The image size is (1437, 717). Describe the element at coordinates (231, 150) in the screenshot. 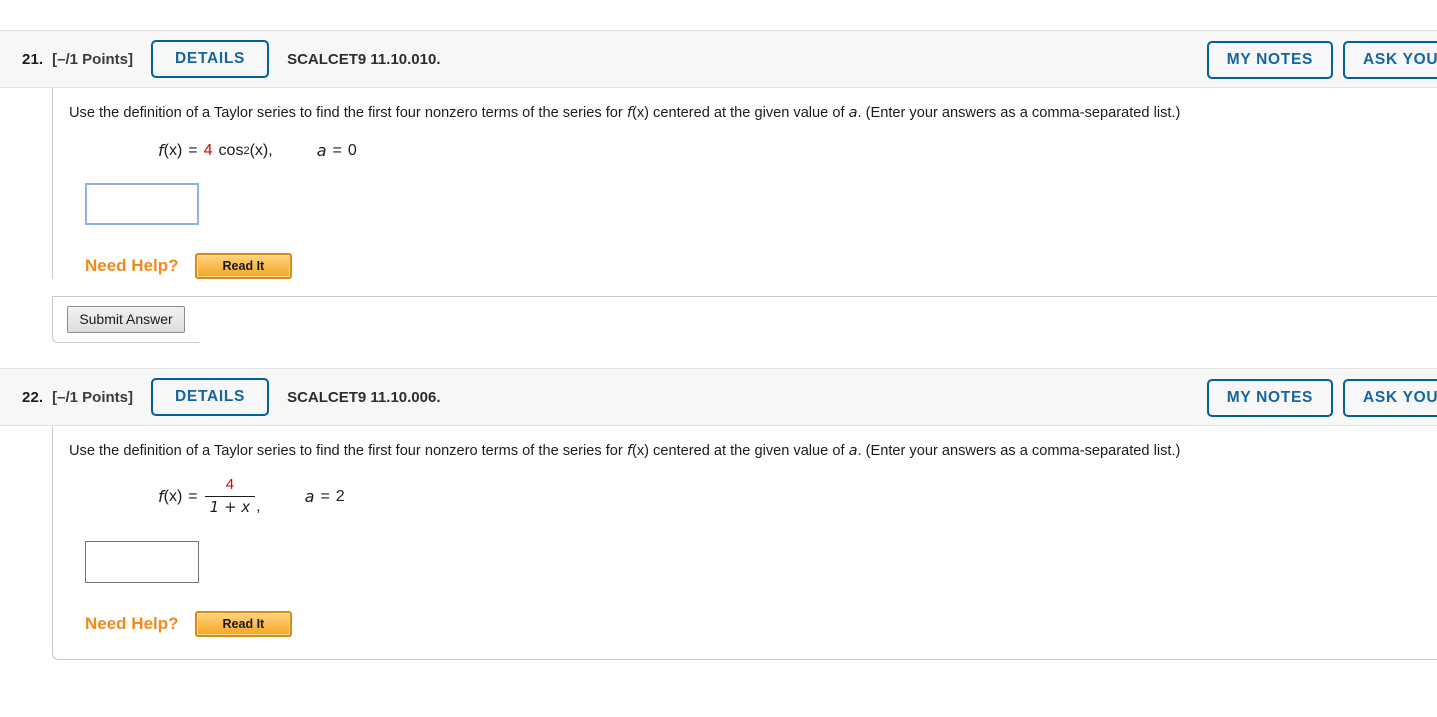

I see `math-cos-21: cos` at that location.